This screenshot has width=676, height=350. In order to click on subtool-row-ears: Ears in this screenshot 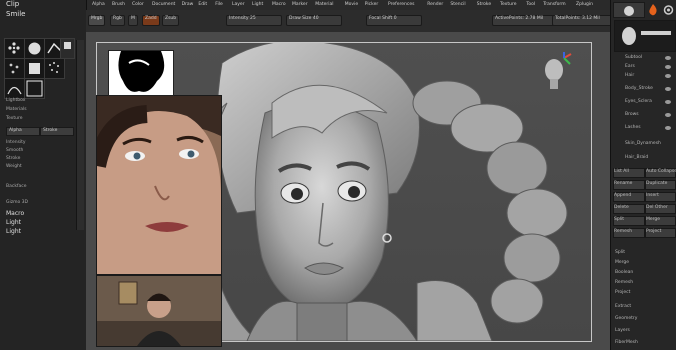, I will do `click(630, 67)`.